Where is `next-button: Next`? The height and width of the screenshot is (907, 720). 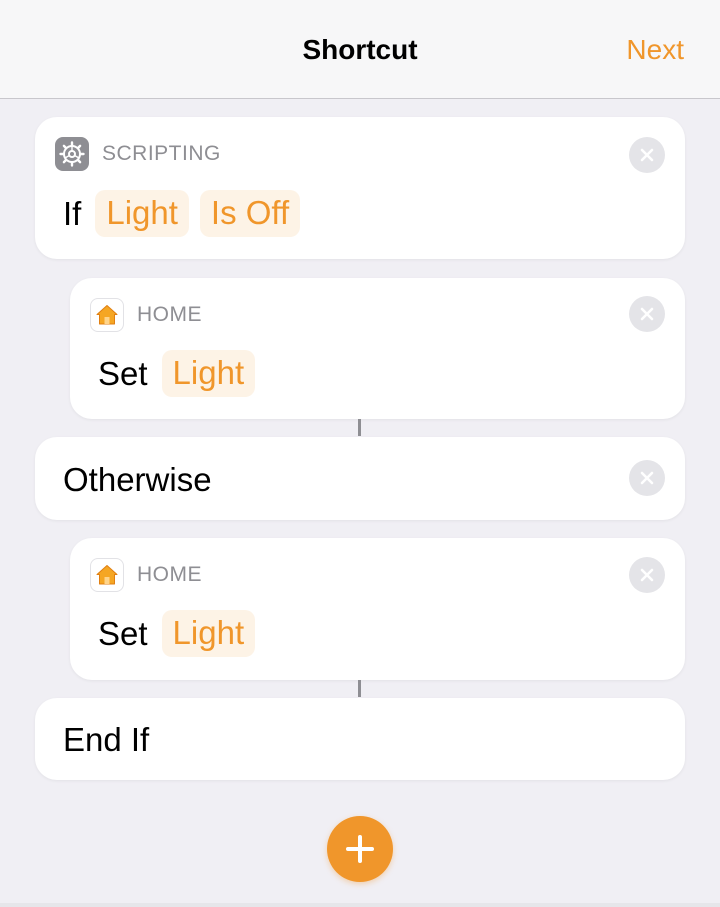
next-button: Next is located at coordinates (655, 50).